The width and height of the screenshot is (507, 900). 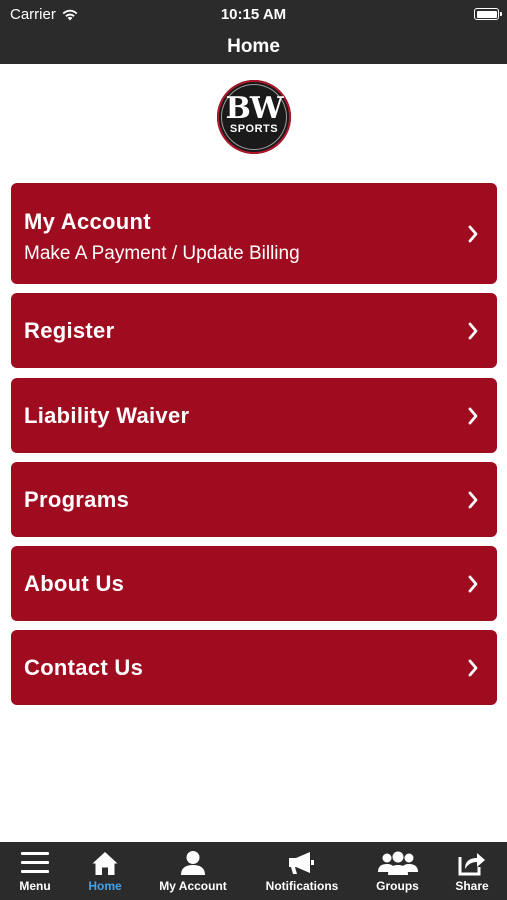 I want to click on logo-text-bw: BW, so click(x=254, y=108).